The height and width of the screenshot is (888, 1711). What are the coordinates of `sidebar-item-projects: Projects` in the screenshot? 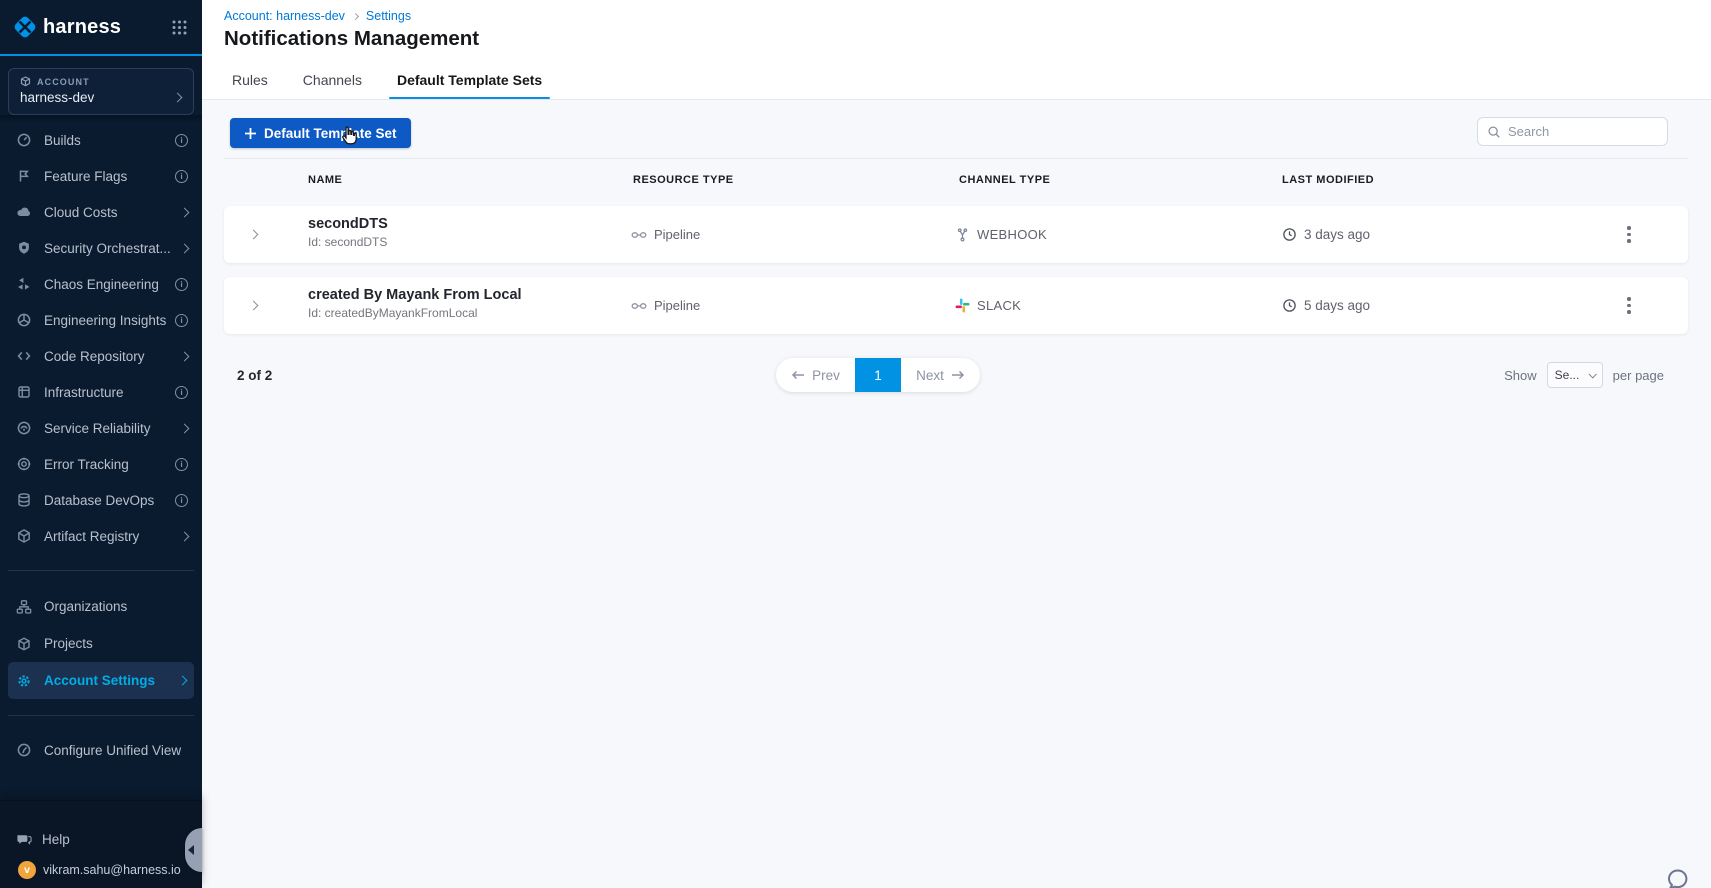 It's located at (101, 643).